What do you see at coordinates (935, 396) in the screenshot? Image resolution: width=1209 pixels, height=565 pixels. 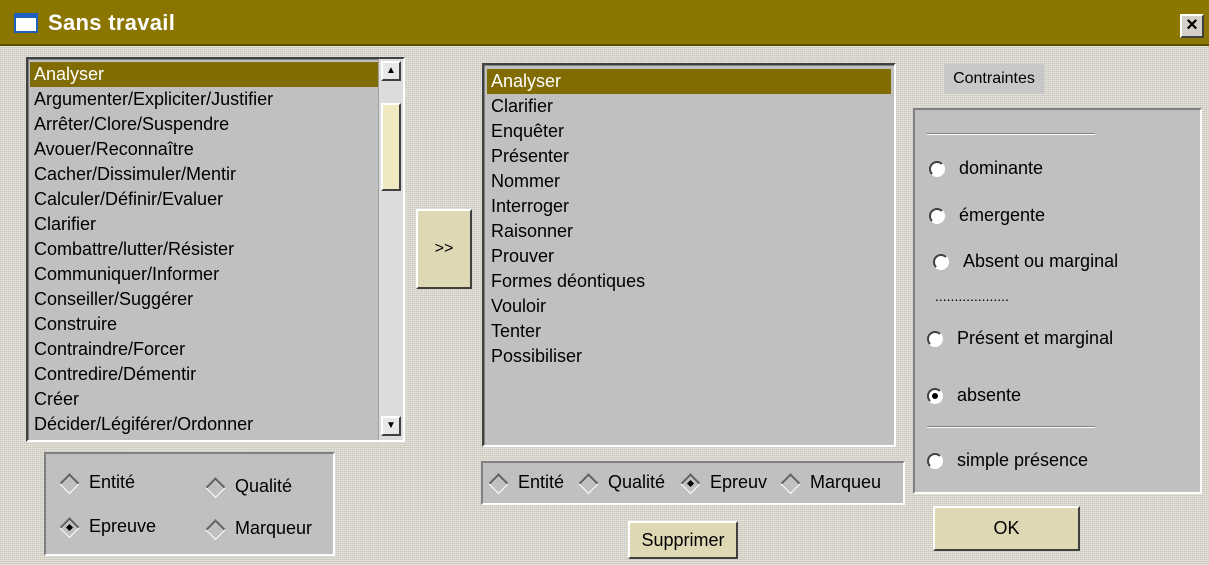 I see `radio-checked-icon` at bounding box center [935, 396].